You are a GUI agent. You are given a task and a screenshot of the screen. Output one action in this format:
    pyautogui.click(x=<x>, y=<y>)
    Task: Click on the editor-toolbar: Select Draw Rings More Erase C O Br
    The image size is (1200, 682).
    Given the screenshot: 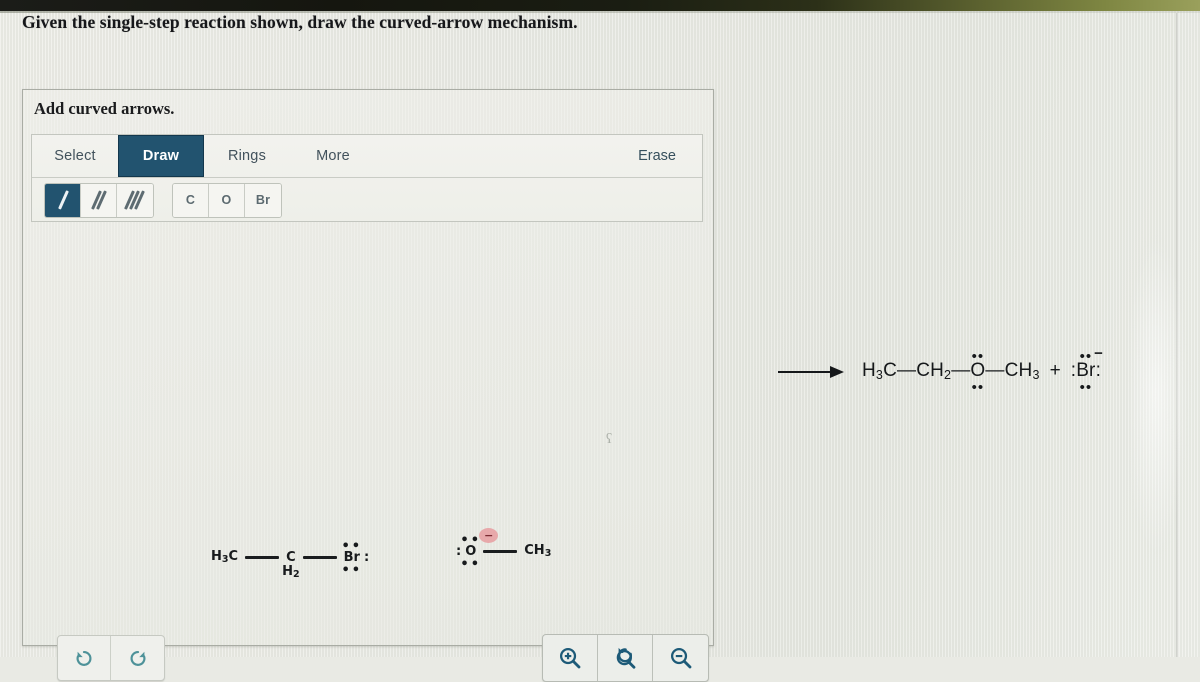 What is the action you would take?
    pyautogui.click(x=367, y=178)
    